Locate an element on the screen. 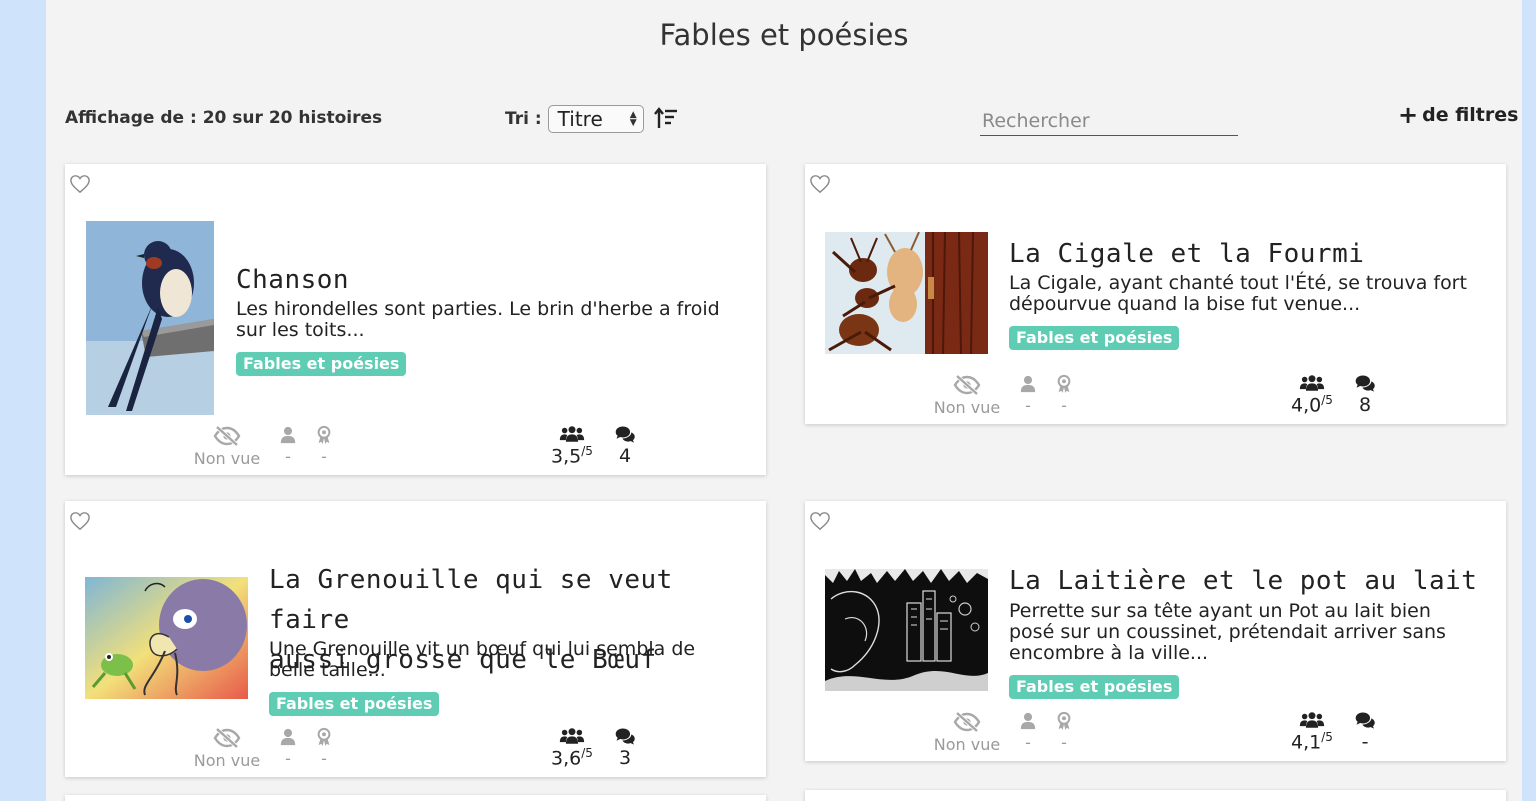 The image size is (1536, 801). comments-stat: 4 is located at coordinates (625, 446).